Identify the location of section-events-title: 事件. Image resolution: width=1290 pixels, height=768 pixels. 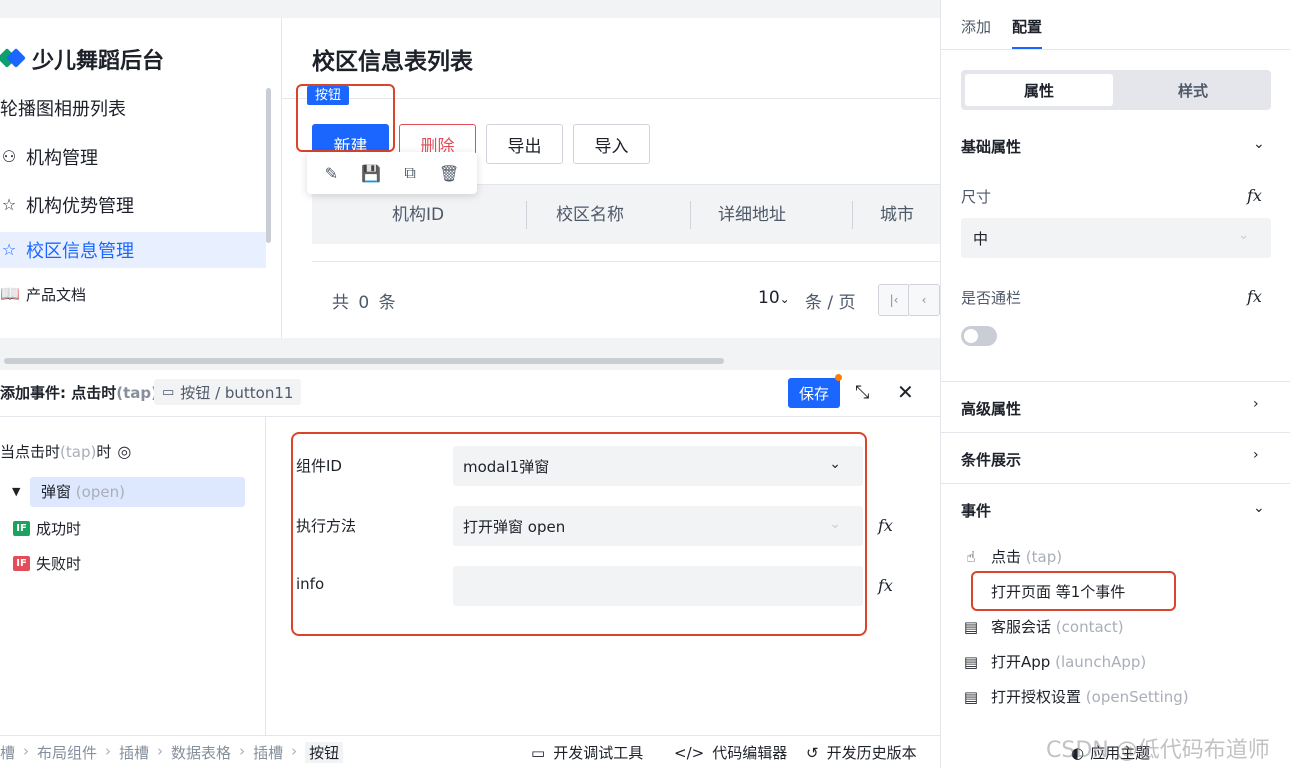
(976, 510).